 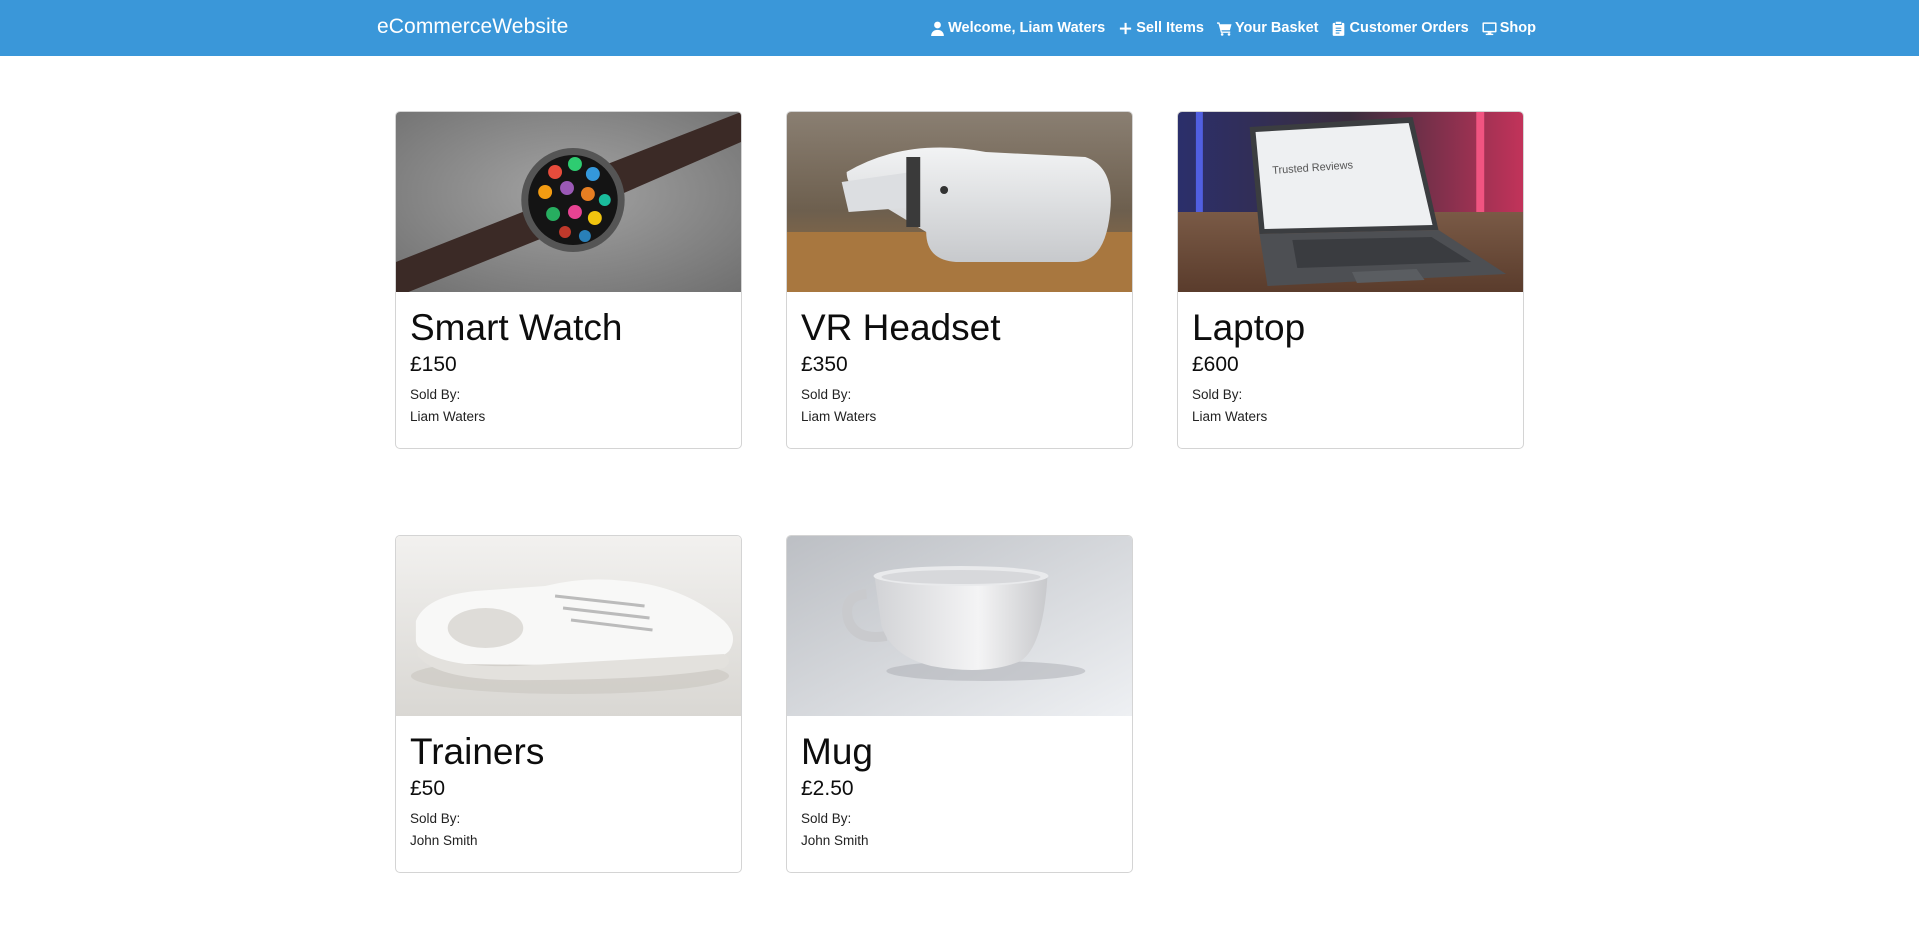 I want to click on user-icon, so click(x=937, y=28).